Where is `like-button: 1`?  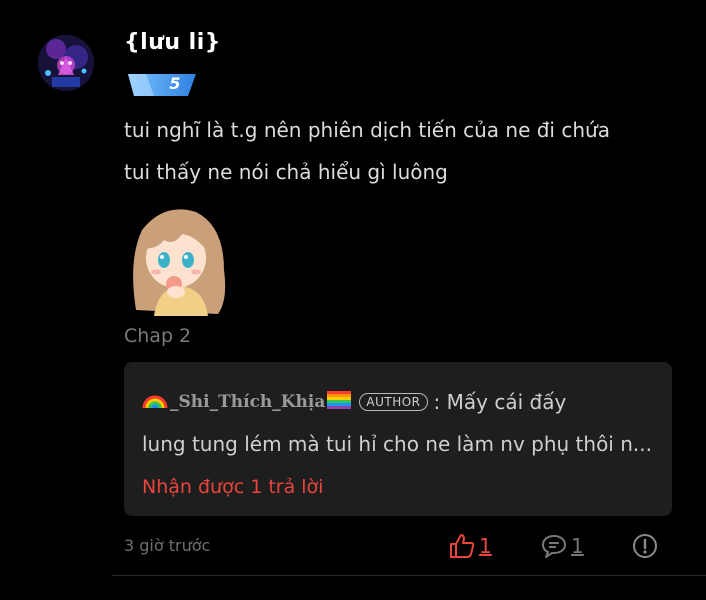
like-button: 1 is located at coordinates (470, 546).